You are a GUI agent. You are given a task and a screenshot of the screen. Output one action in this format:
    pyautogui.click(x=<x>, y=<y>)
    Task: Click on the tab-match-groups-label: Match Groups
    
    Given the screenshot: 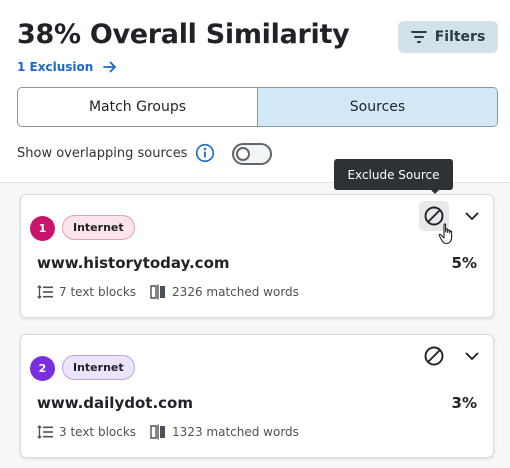 What is the action you would take?
    pyautogui.click(x=137, y=107)
    